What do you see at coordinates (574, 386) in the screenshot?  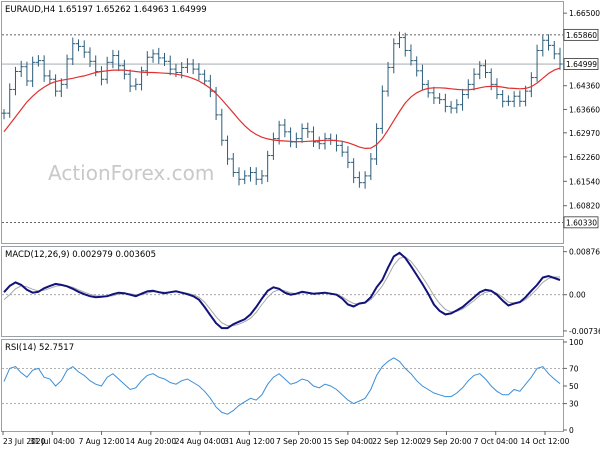 I see `rsi-y-tick-label: 50` at bounding box center [574, 386].